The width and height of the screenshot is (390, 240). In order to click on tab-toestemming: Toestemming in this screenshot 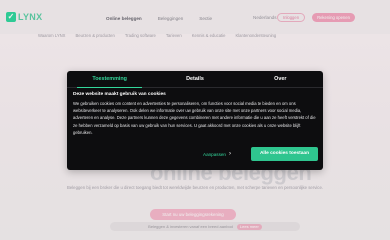, I will do `click(109, 79)`.